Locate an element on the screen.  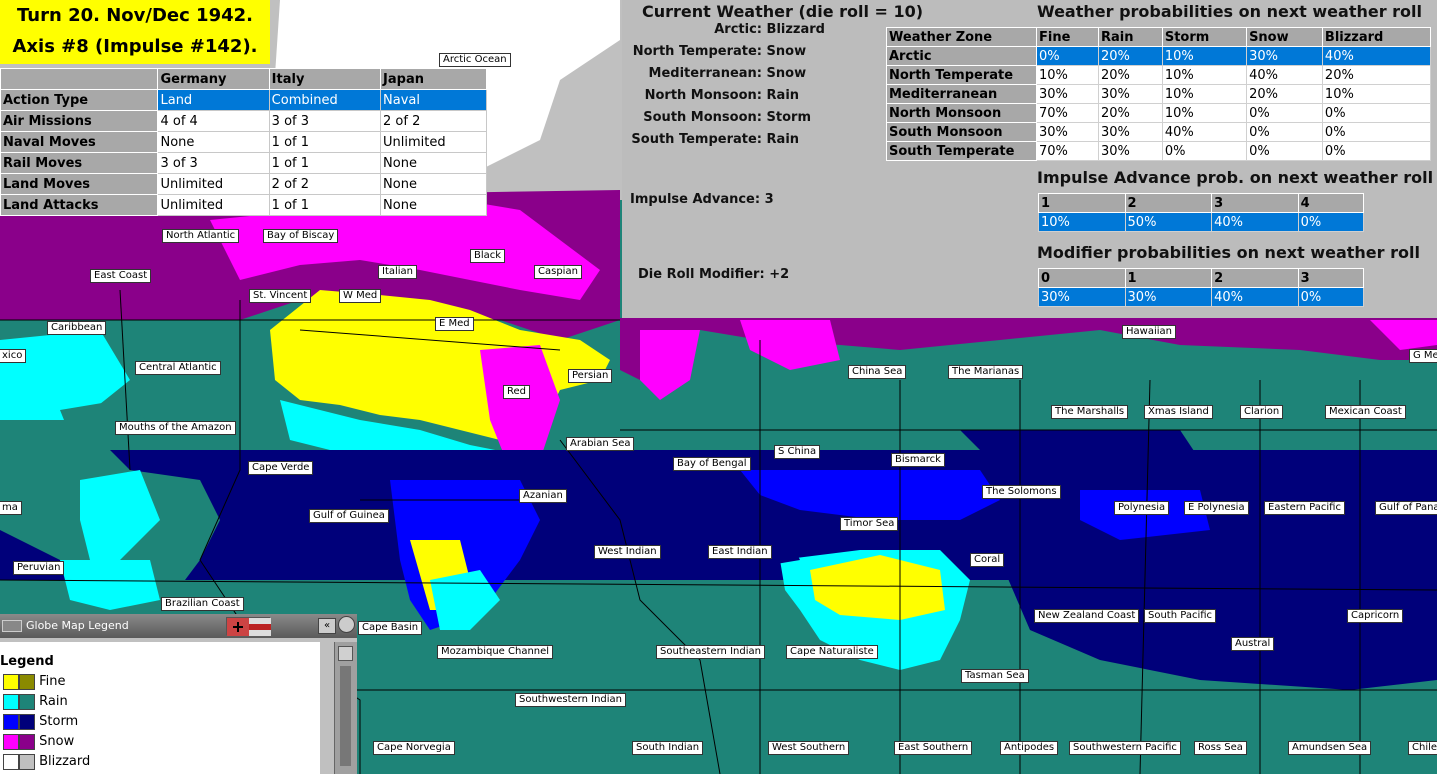
sea-area-label: Xmas Island is located at coordinates (1178, 412).